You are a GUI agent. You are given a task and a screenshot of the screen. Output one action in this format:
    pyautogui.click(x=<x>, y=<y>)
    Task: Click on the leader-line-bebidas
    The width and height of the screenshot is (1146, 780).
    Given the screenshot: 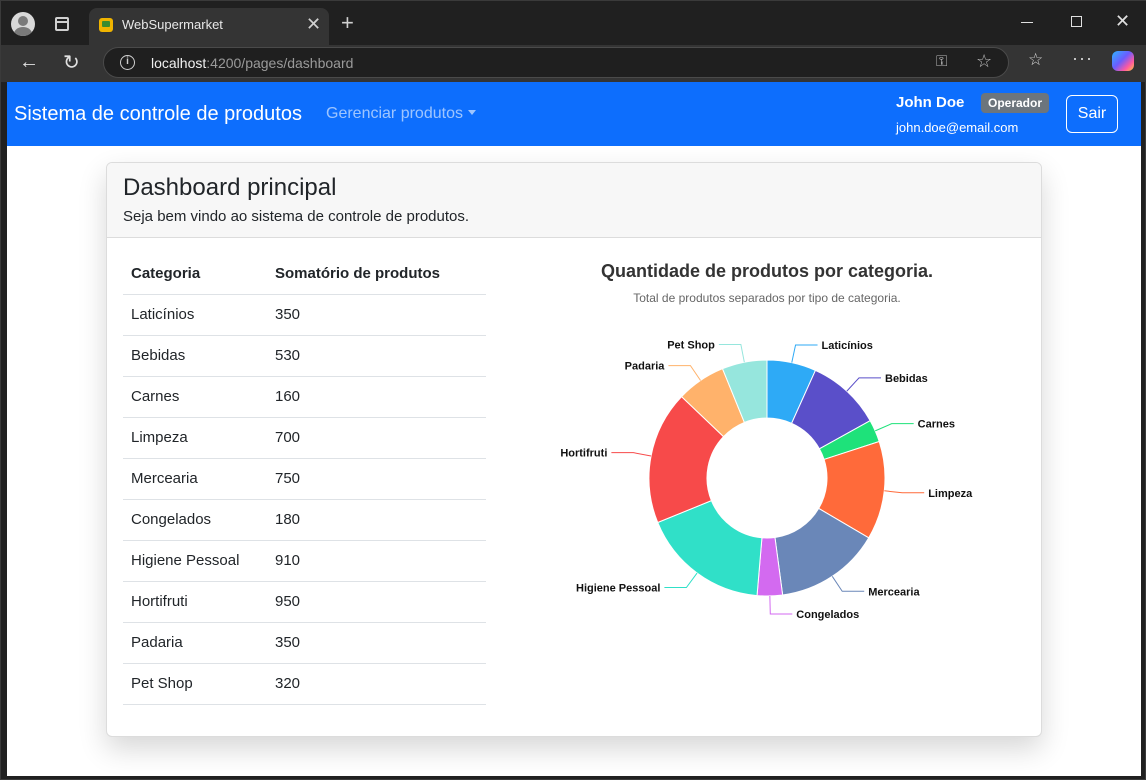 What is the action you would take?
    pyautogui.click(x=864, y=384)
    